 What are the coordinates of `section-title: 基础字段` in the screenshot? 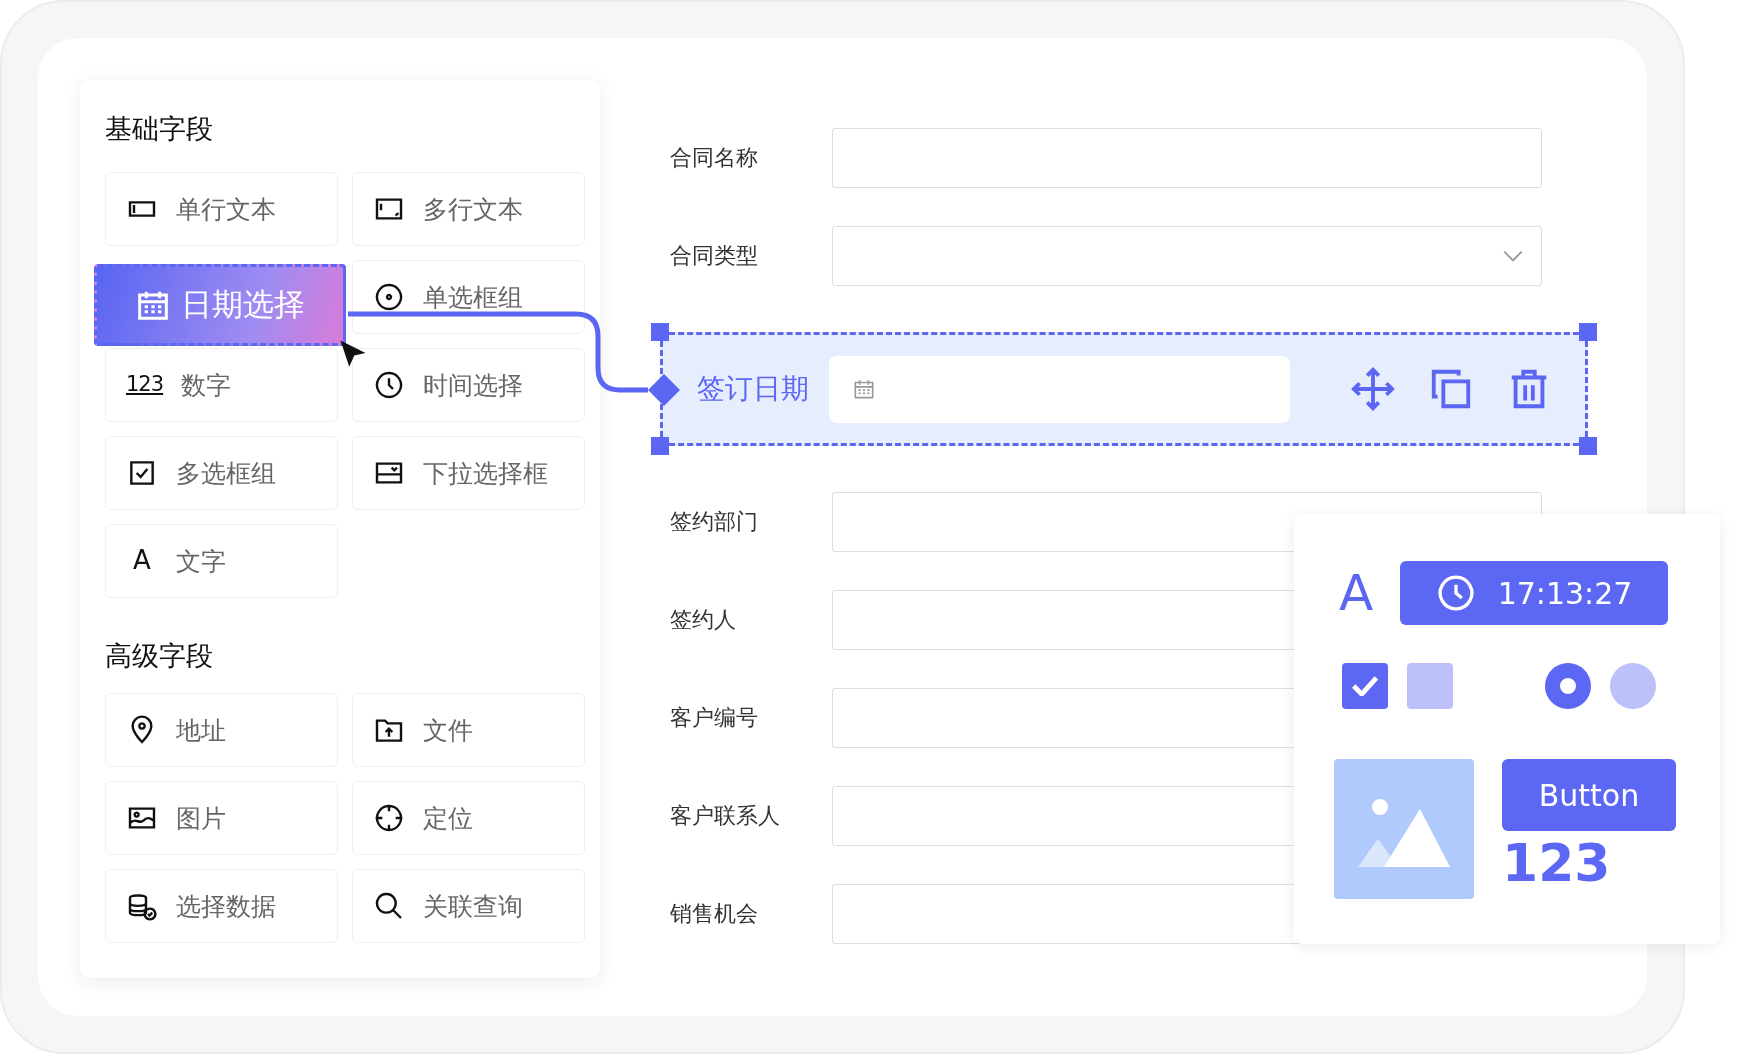 It's located at (159, 129).